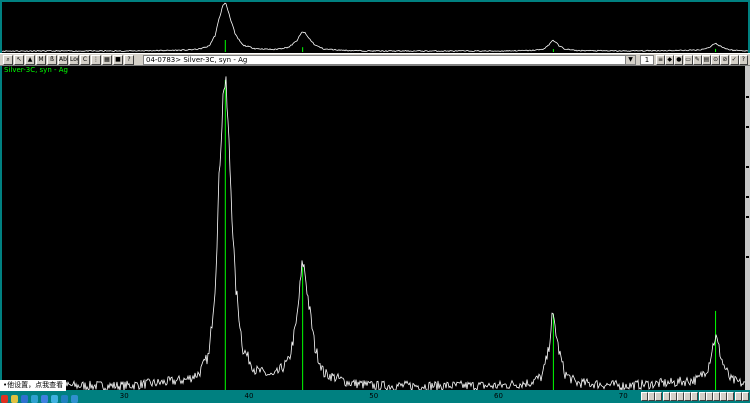 The width and height of the screenshot is (750, 403). I want to click on zoom-button: ⌕, so click(8, 60).